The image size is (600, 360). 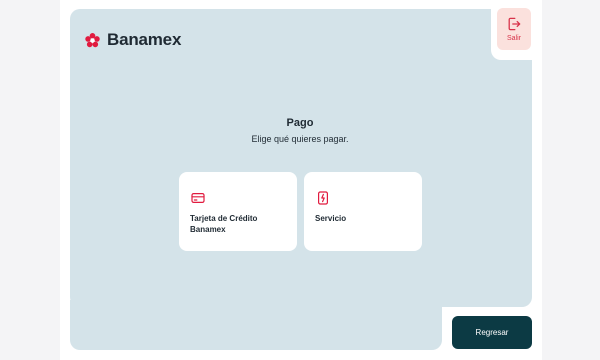 What do you see at coordinates (198, 198) in the screenshot?
I see `credit-card-icon` at bounding box center [198, 198].